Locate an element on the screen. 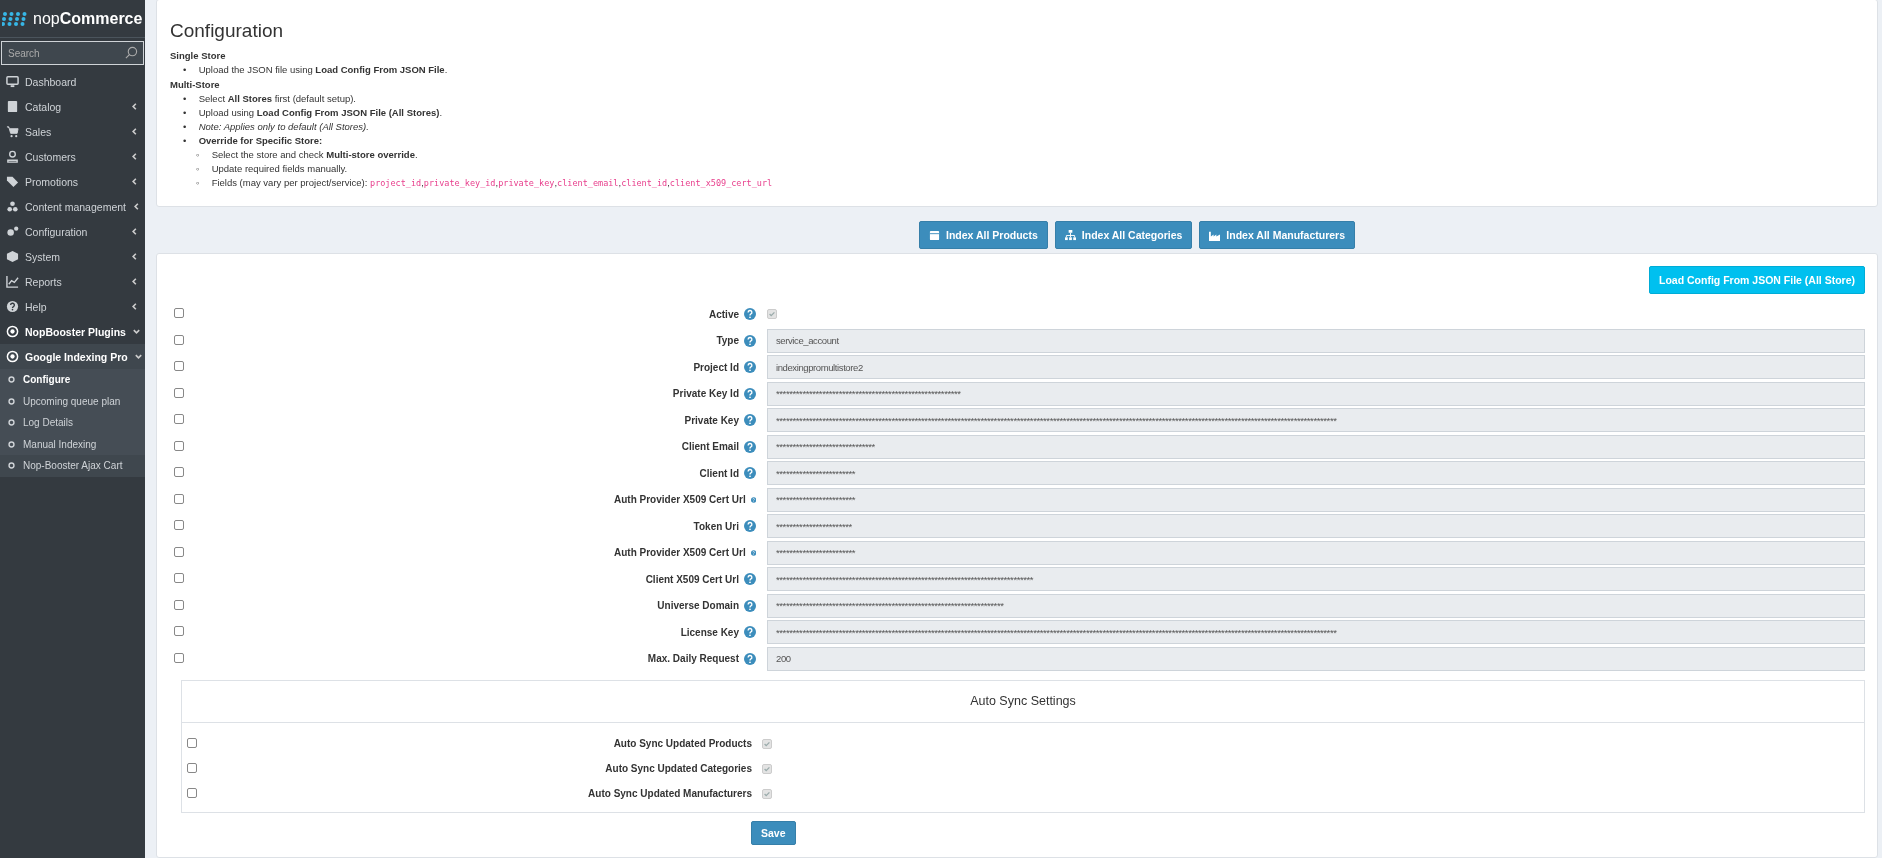  sidebar-item: Configuration is located at coordinates (72, 231).